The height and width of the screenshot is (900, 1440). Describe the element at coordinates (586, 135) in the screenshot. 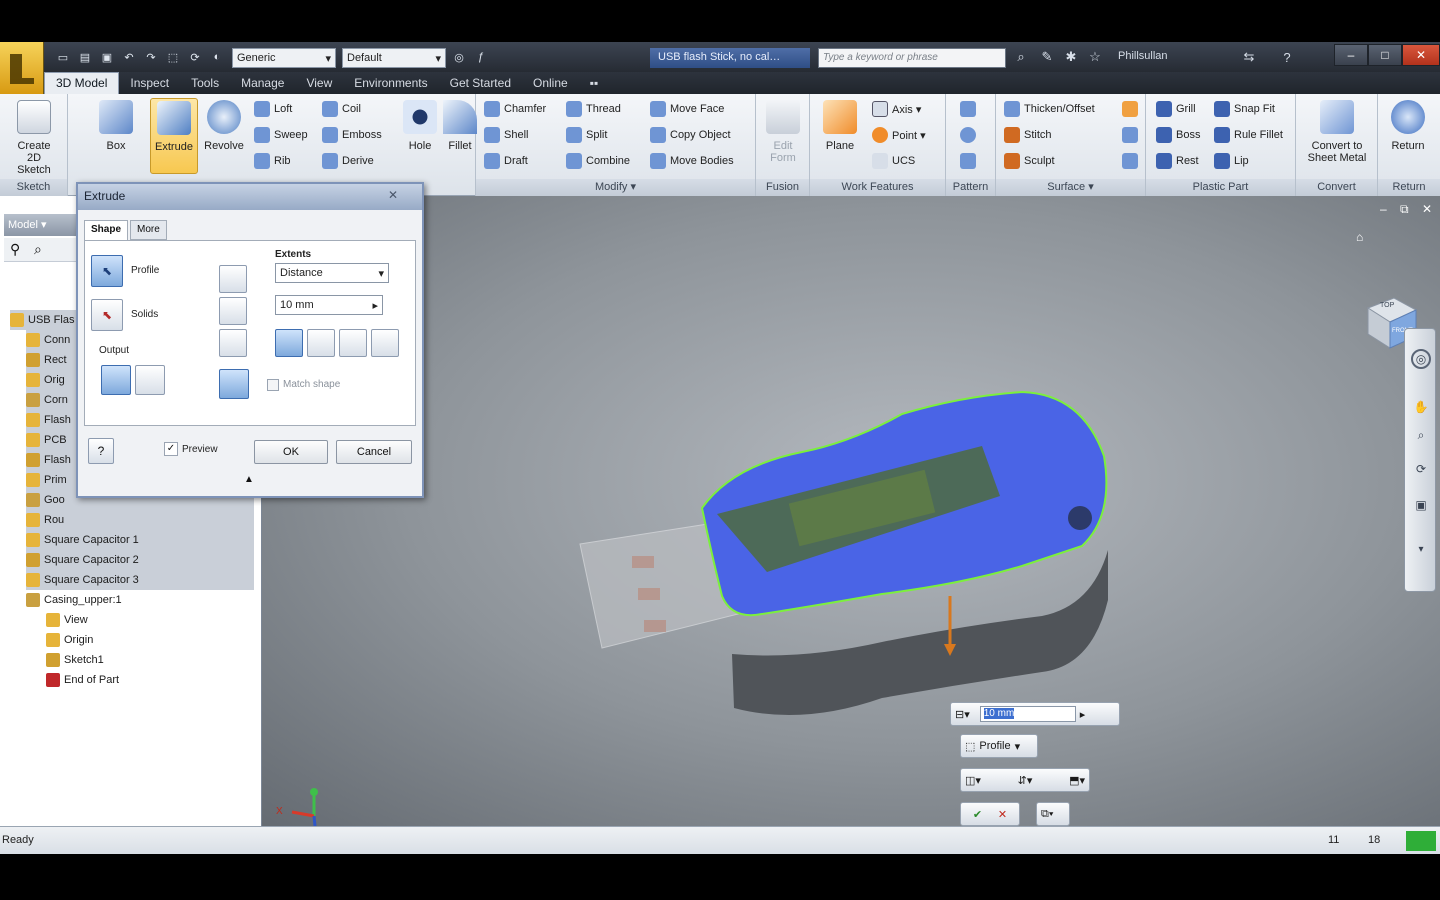

I see `split-button: Split` at that location.